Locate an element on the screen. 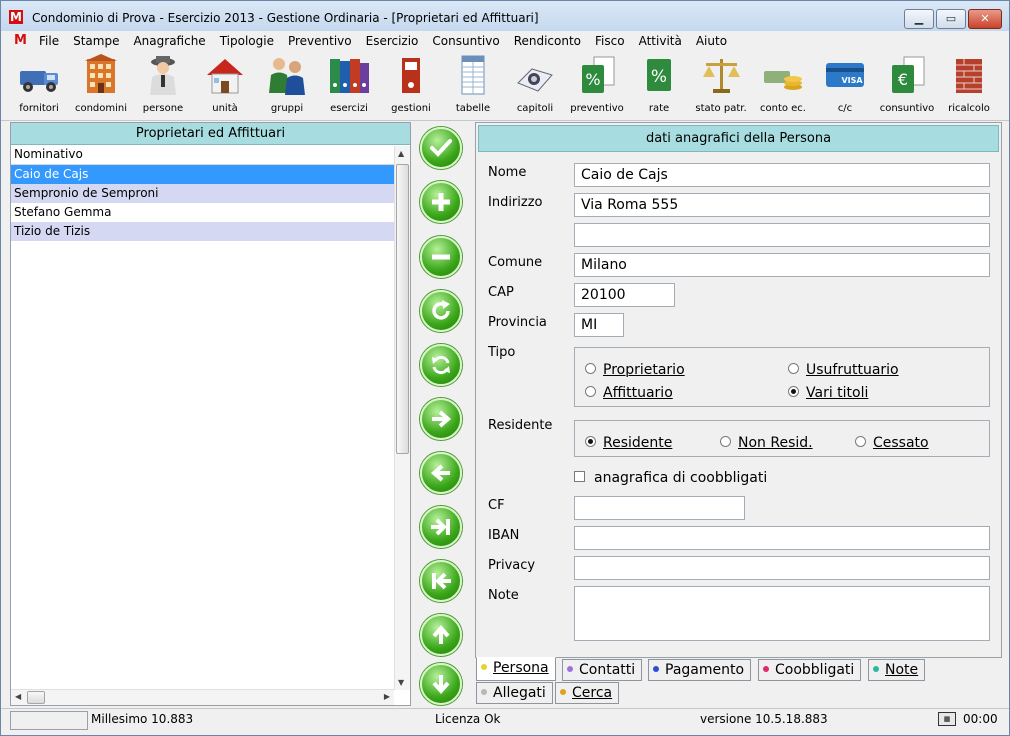 Image resolution: width=1010 pixels, height=736 pixels. mdi-app-icon: M is located at coordinates (21, 41).